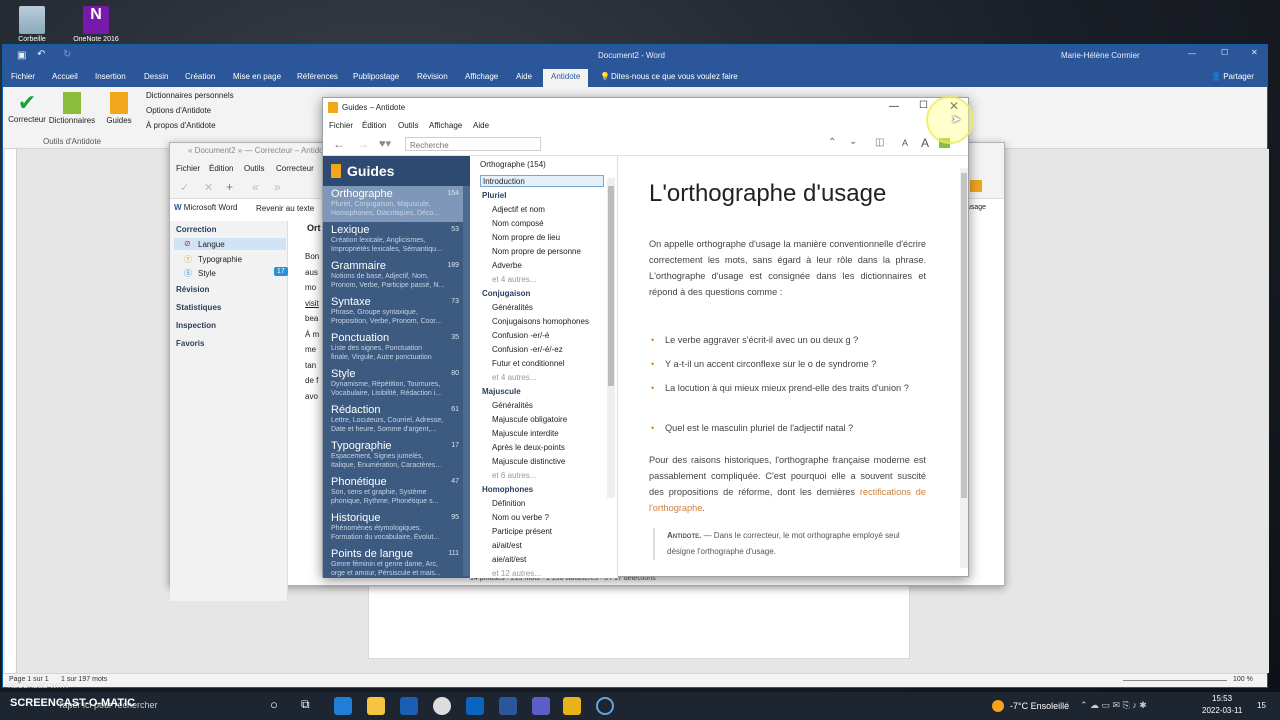 Image resolution: width=1280 pixels, height=720 pixels. I want to click on chevron-down-icon: ⌄, so click(853, 141).